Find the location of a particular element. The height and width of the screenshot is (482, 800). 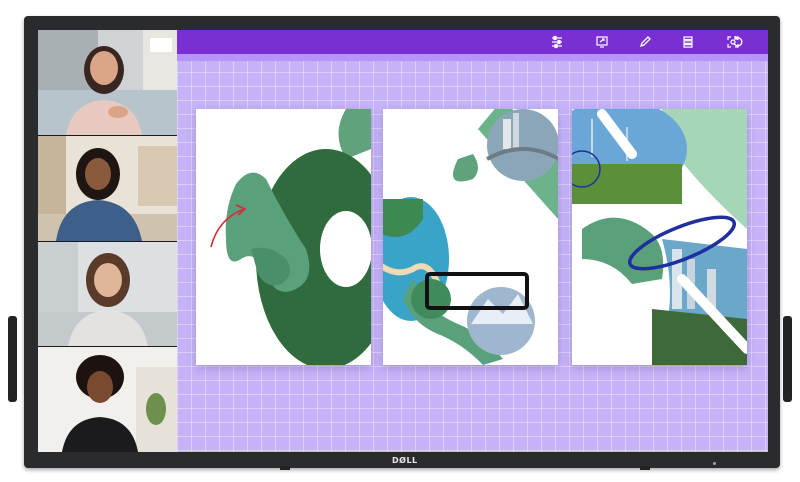

whiteboard-toolbar is located at coordinates (472, 42).